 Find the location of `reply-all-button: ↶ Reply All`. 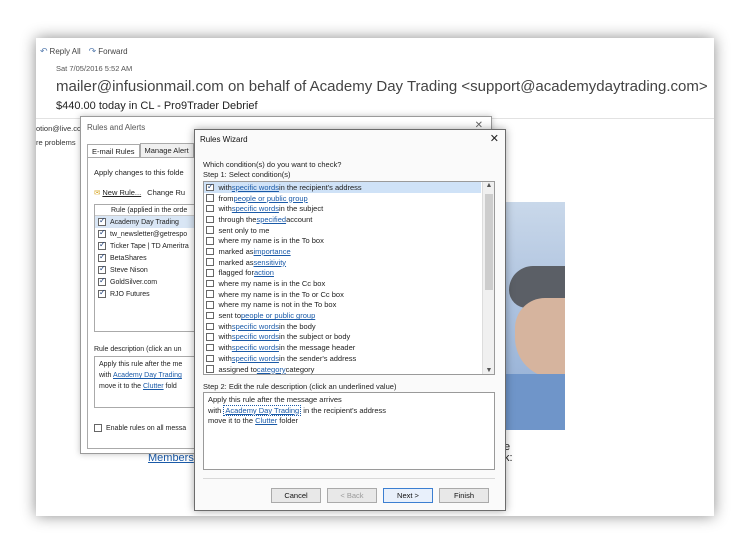

reply-all-button: ↶ Reply All is located at coordinates (60, 51).